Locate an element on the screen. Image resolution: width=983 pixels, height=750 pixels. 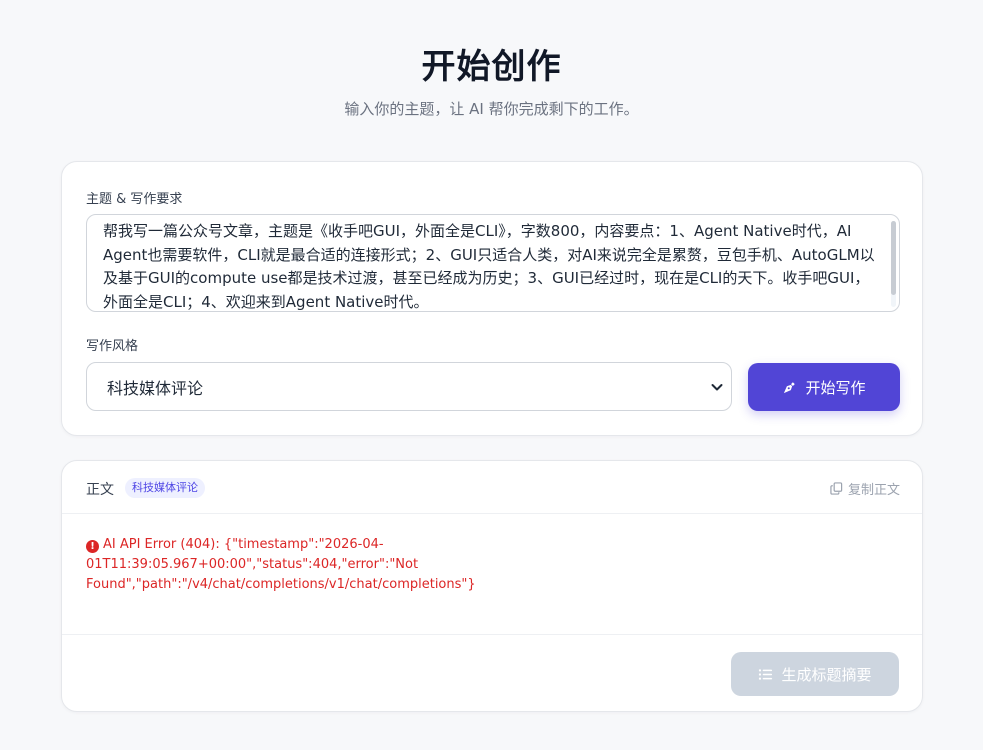
generate-summary-button: 生成标题摘要 is located at coordinates (815, 674).